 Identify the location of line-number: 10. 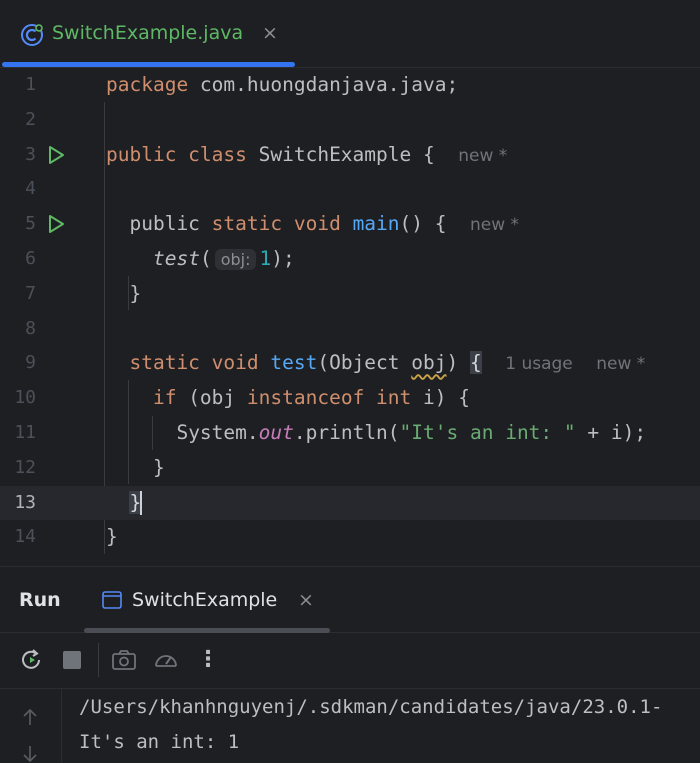
(25, 398).